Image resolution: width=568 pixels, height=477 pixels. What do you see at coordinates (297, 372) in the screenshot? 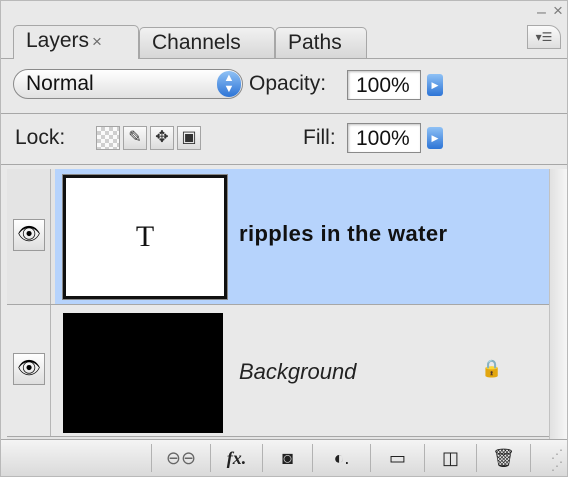
I see `layer-name: Background` at bounding box center [297, 372].